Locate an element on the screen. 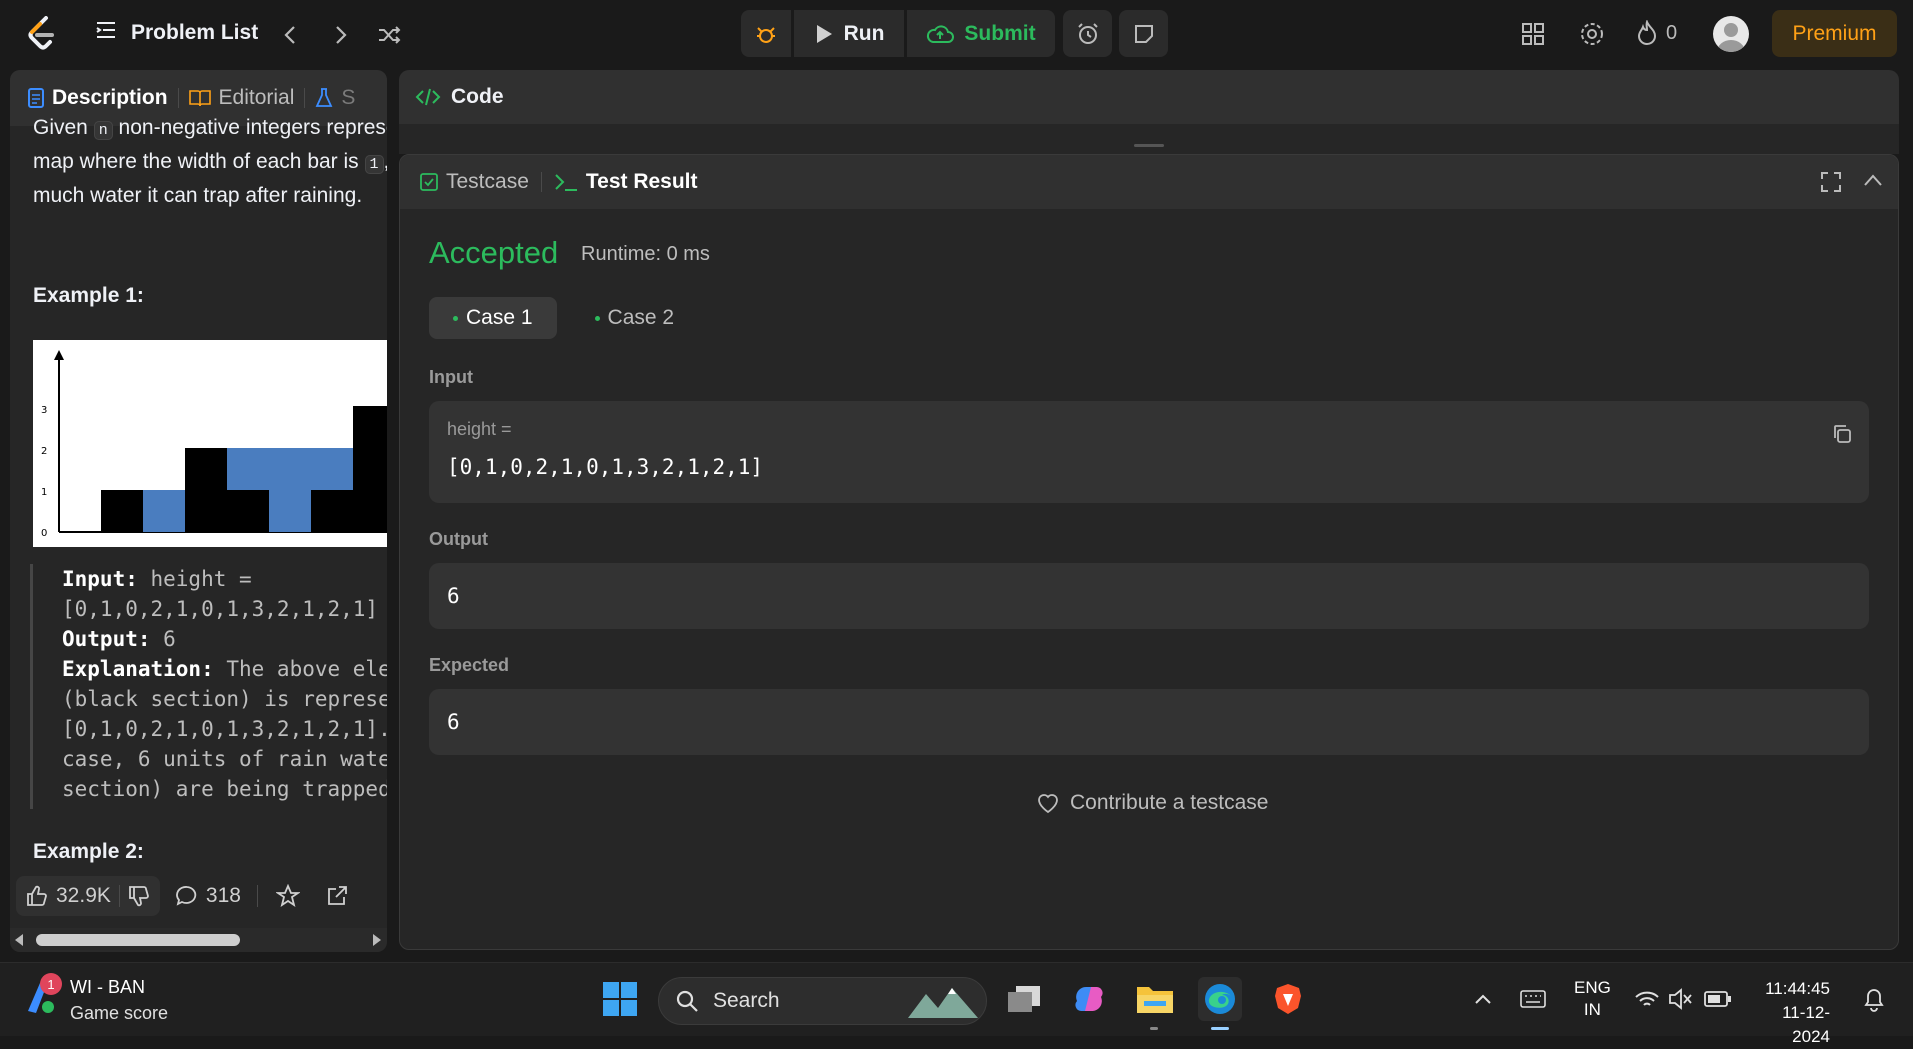 Image resolution: width=1913 pixels, height=1049 pixels. run-button: Run is located at coordinates (849, 33).